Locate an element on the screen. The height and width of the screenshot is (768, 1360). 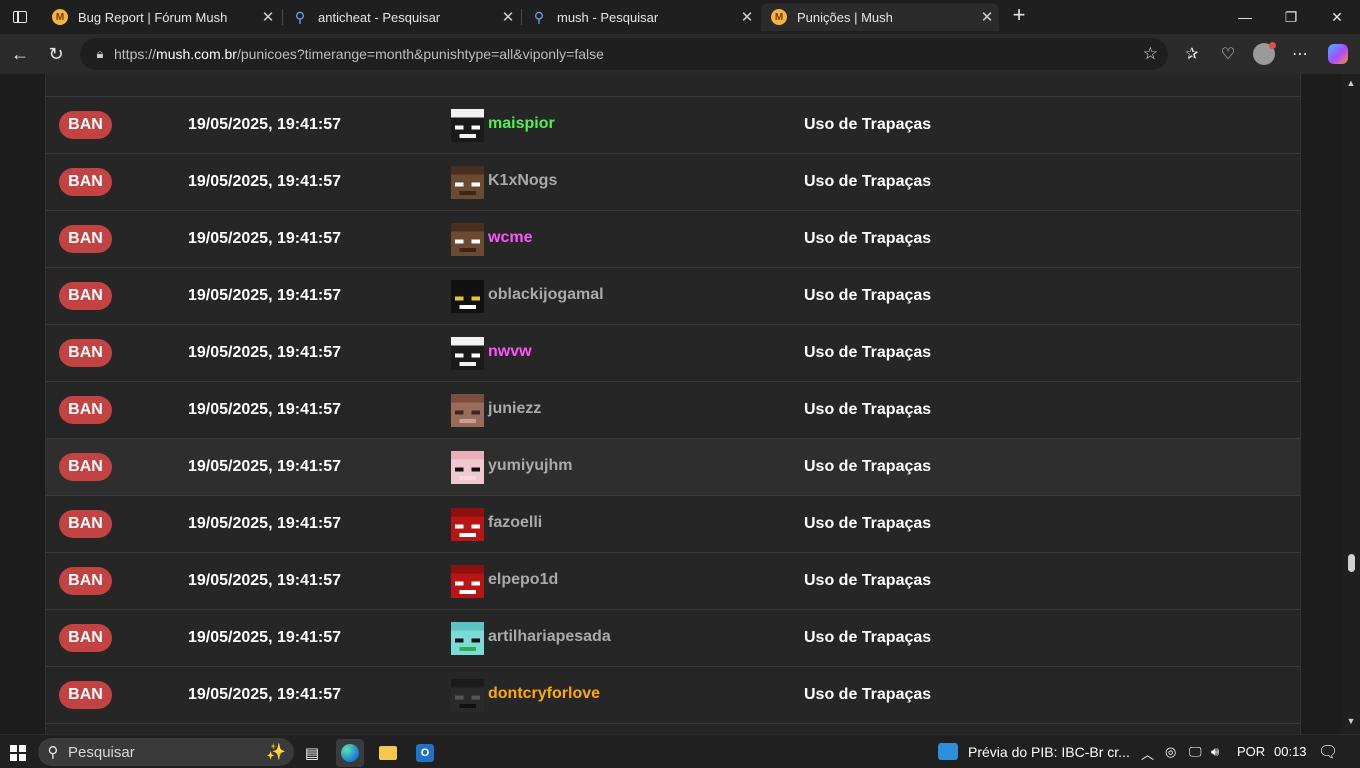
start-button is located at coordinates (18, 753).